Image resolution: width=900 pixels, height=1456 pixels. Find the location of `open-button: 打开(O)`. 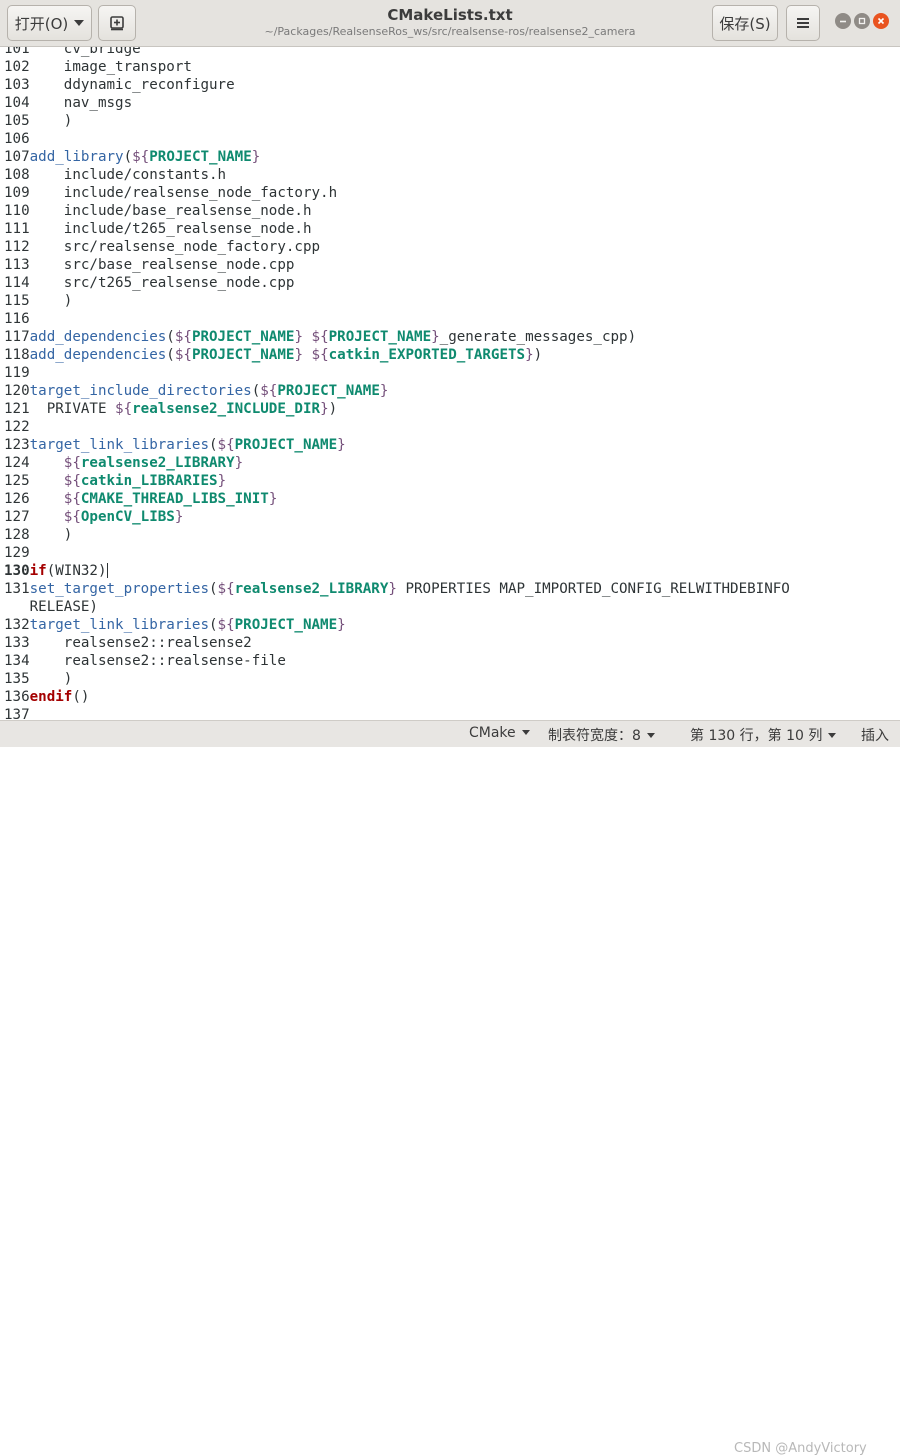

open-button: 打开(O) is located at coordinates (49, 23).